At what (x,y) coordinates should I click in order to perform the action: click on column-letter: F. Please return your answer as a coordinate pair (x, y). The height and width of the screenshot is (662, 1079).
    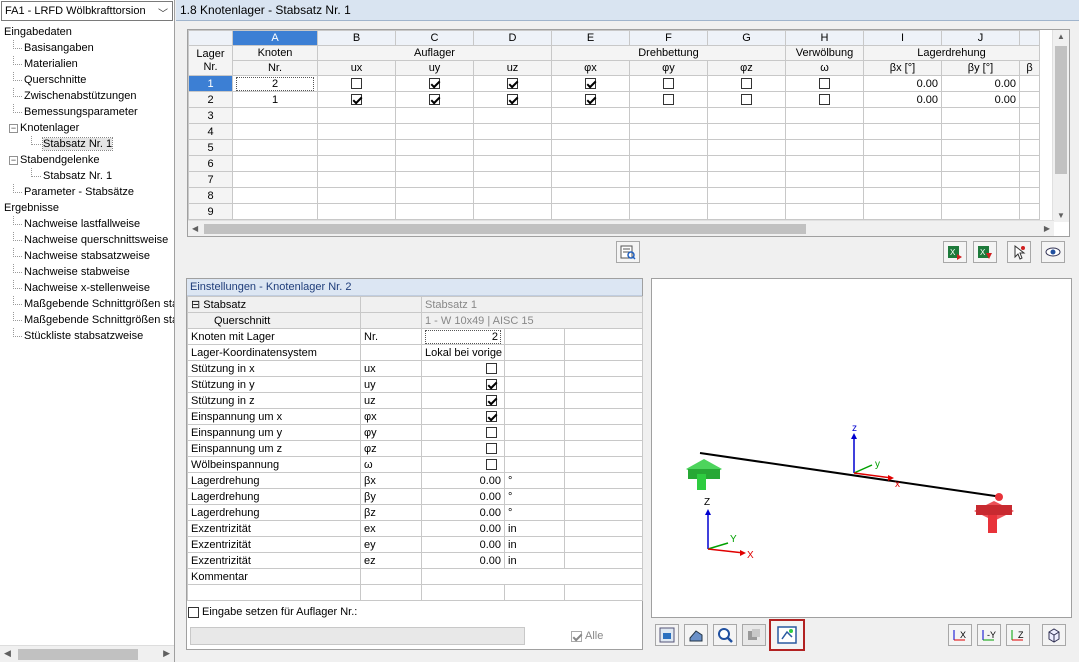
    Looking at the image, I should click on (669, 38).